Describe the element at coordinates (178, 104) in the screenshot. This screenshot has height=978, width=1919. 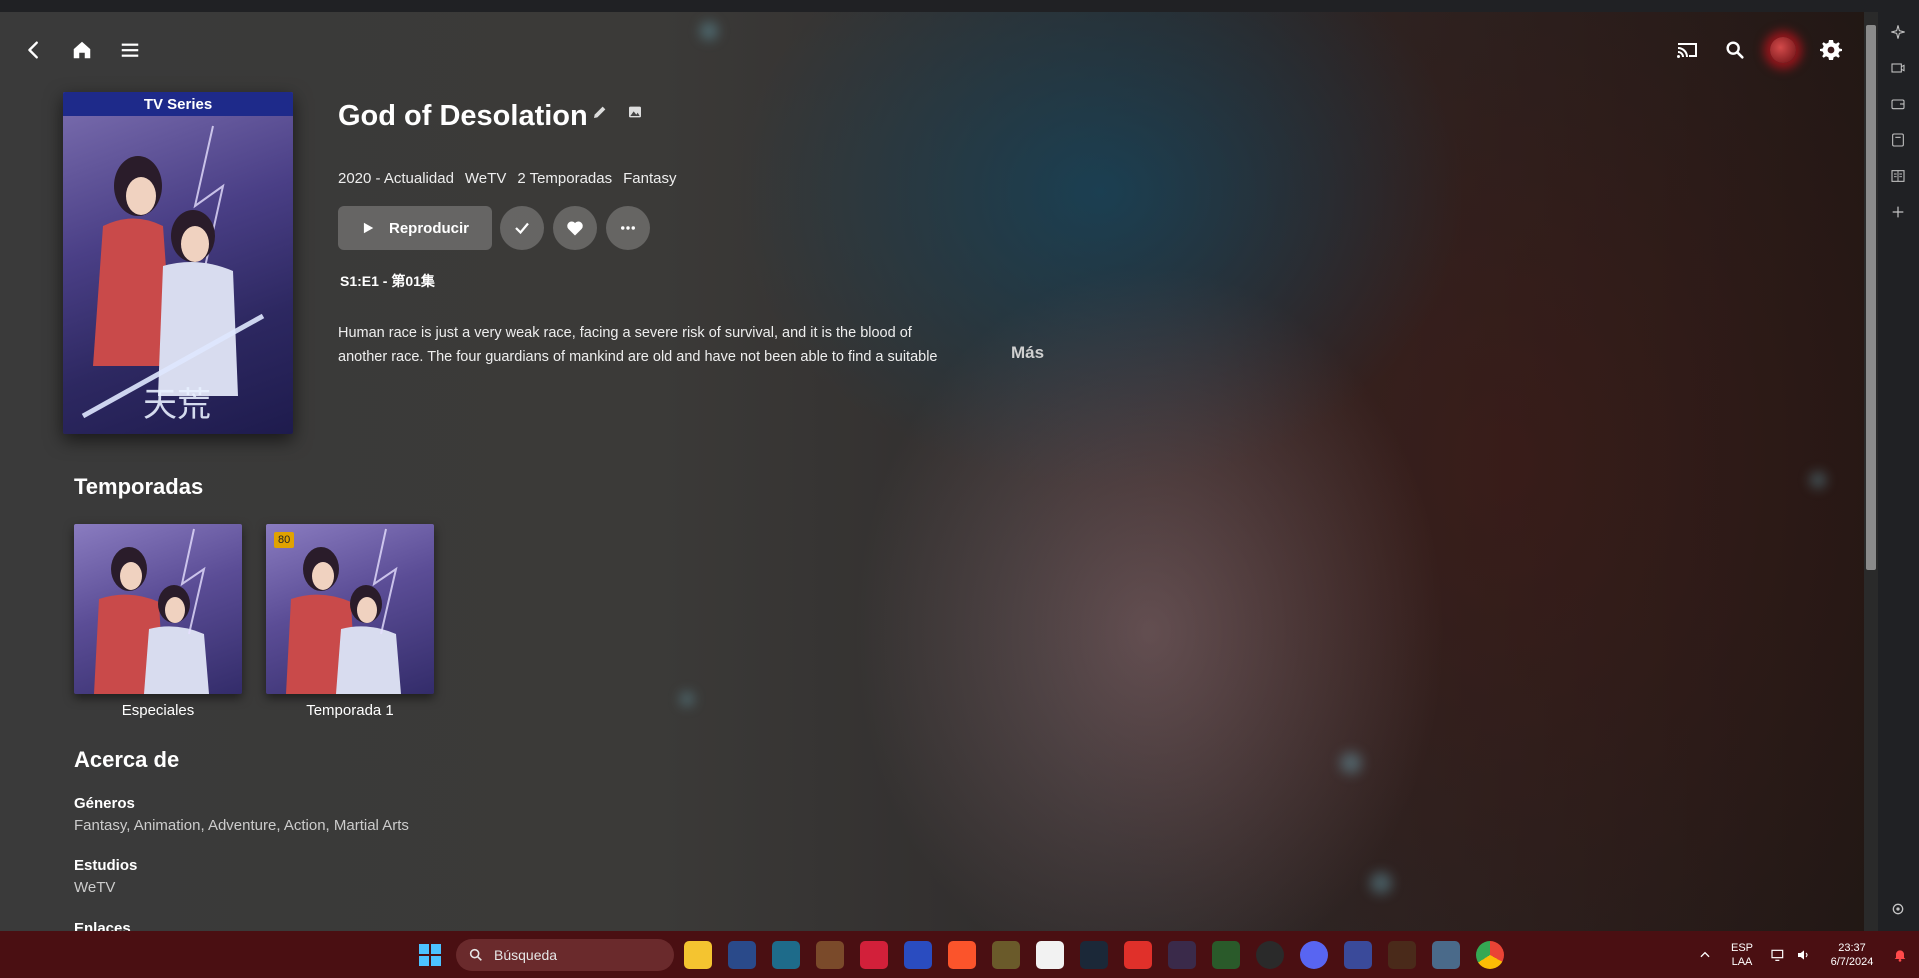
I see `poster-banner: TV Series` at that location.